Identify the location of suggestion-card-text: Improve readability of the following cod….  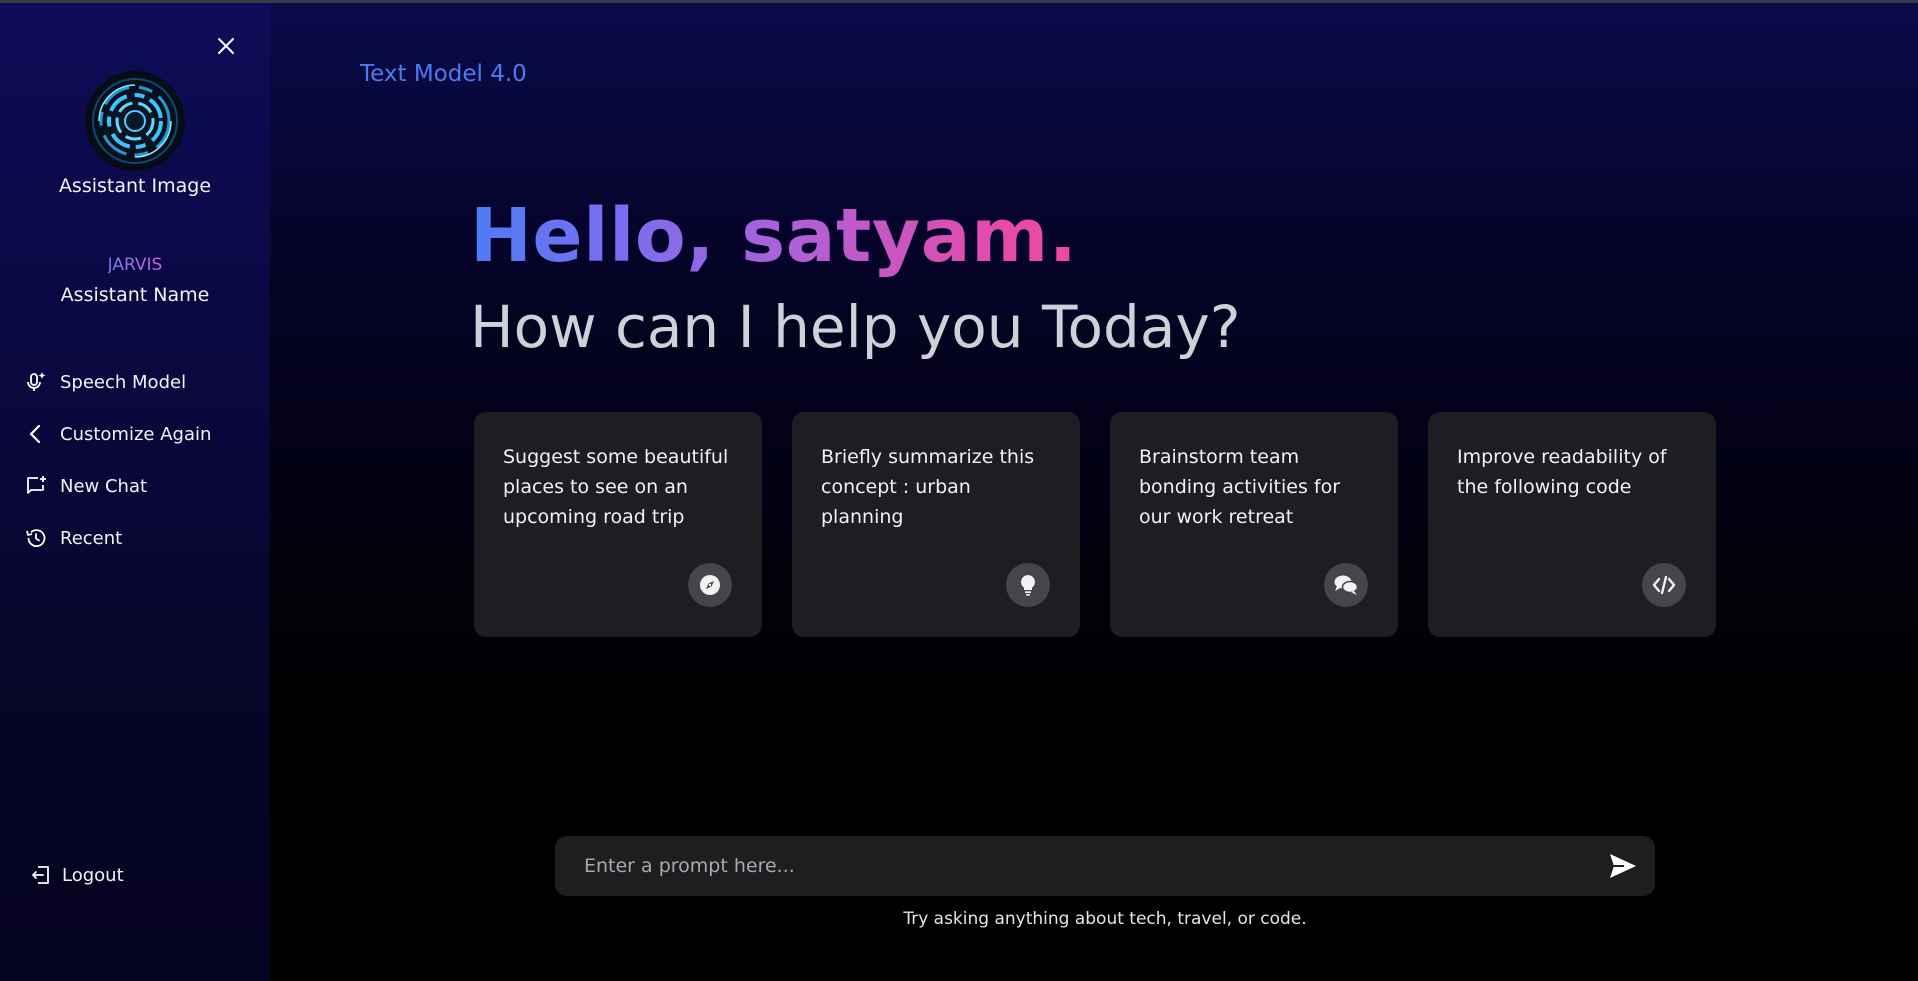
(1562, 472).